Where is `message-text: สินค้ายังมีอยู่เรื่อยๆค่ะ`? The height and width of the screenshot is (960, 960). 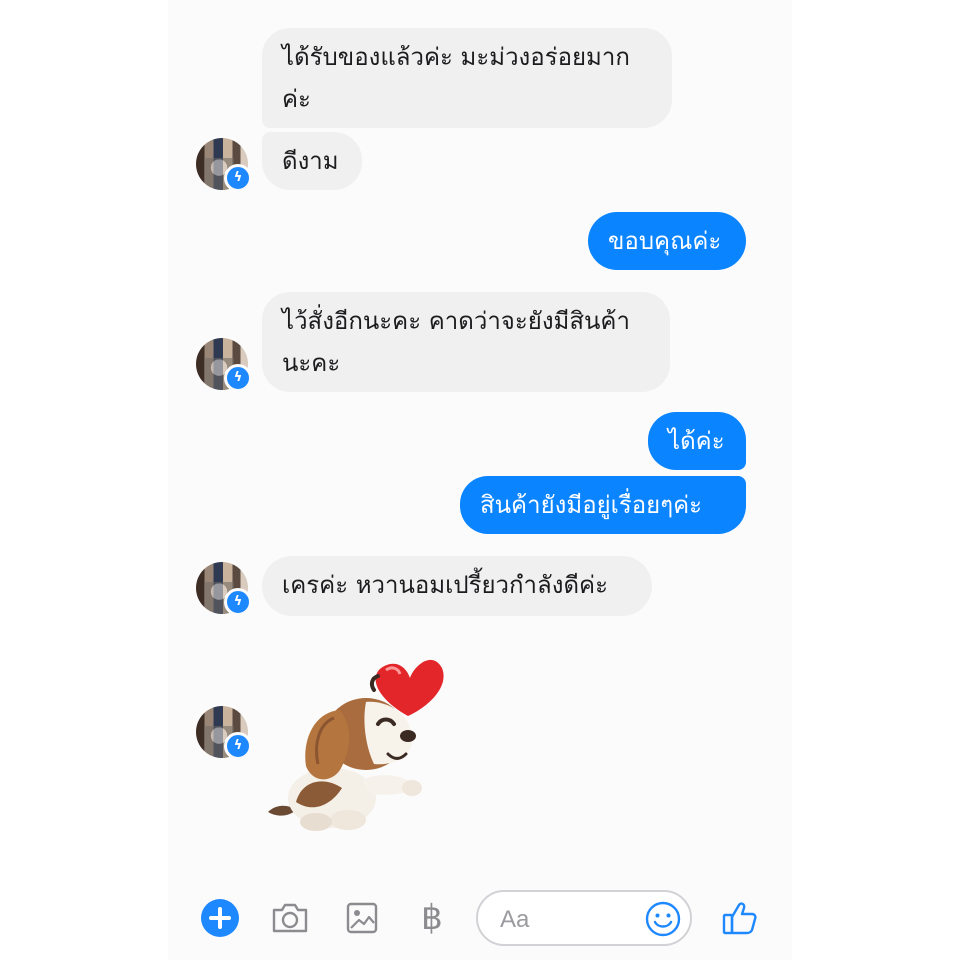
message-text: สินค้ายังมีอยู่เรื่อยๆค่ะ is located at coordinates (591, 505).